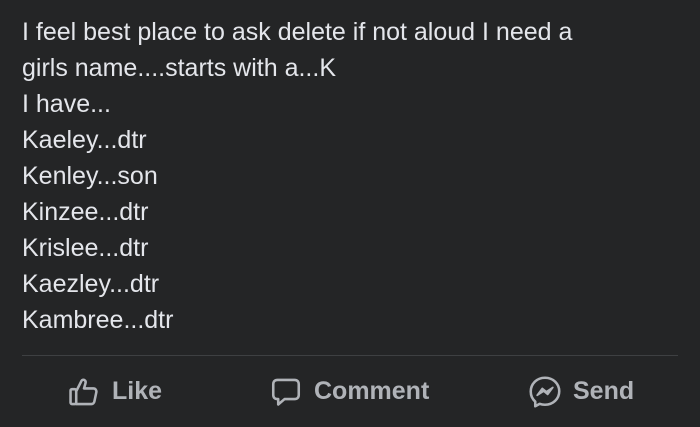 The width and height of the screenshot is (700, 427). What do you see at coordinates (90, 176) in the screenshot?
I see `post-text-line: Kenley...son` at bounding box center [90, 176].